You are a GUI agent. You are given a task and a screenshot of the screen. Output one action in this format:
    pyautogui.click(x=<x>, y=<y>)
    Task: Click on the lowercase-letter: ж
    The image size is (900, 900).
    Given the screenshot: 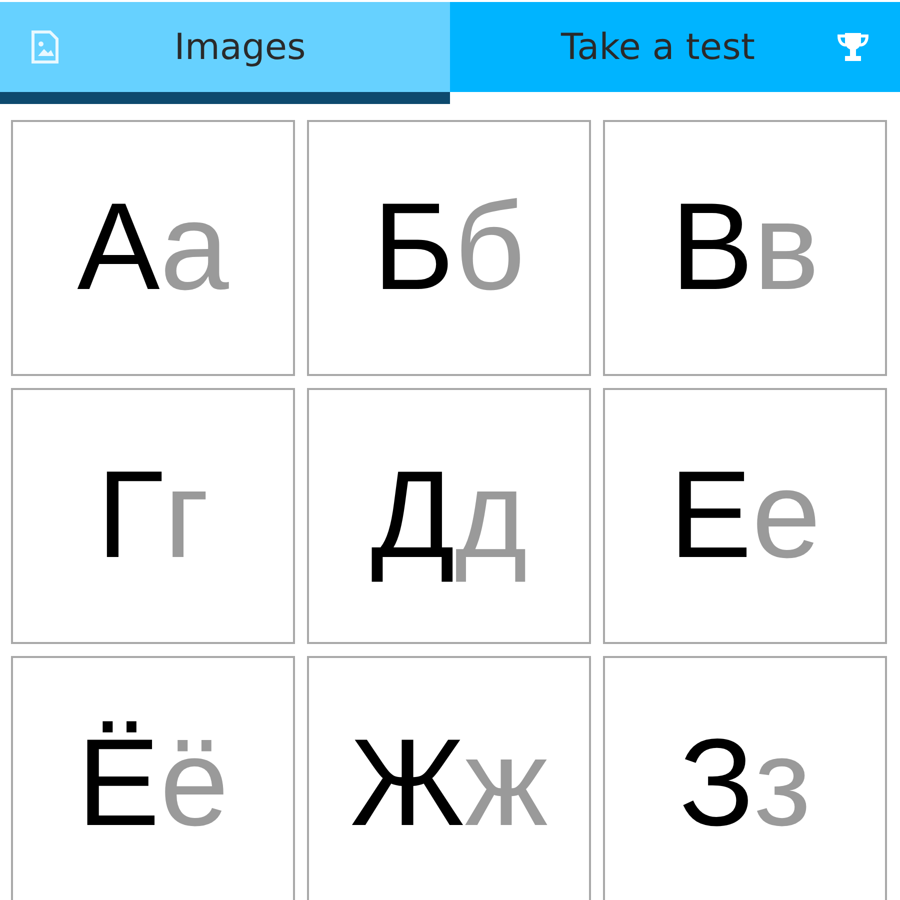 What is the action you would take?
    pyautogui.click(x=506, y=783)
    